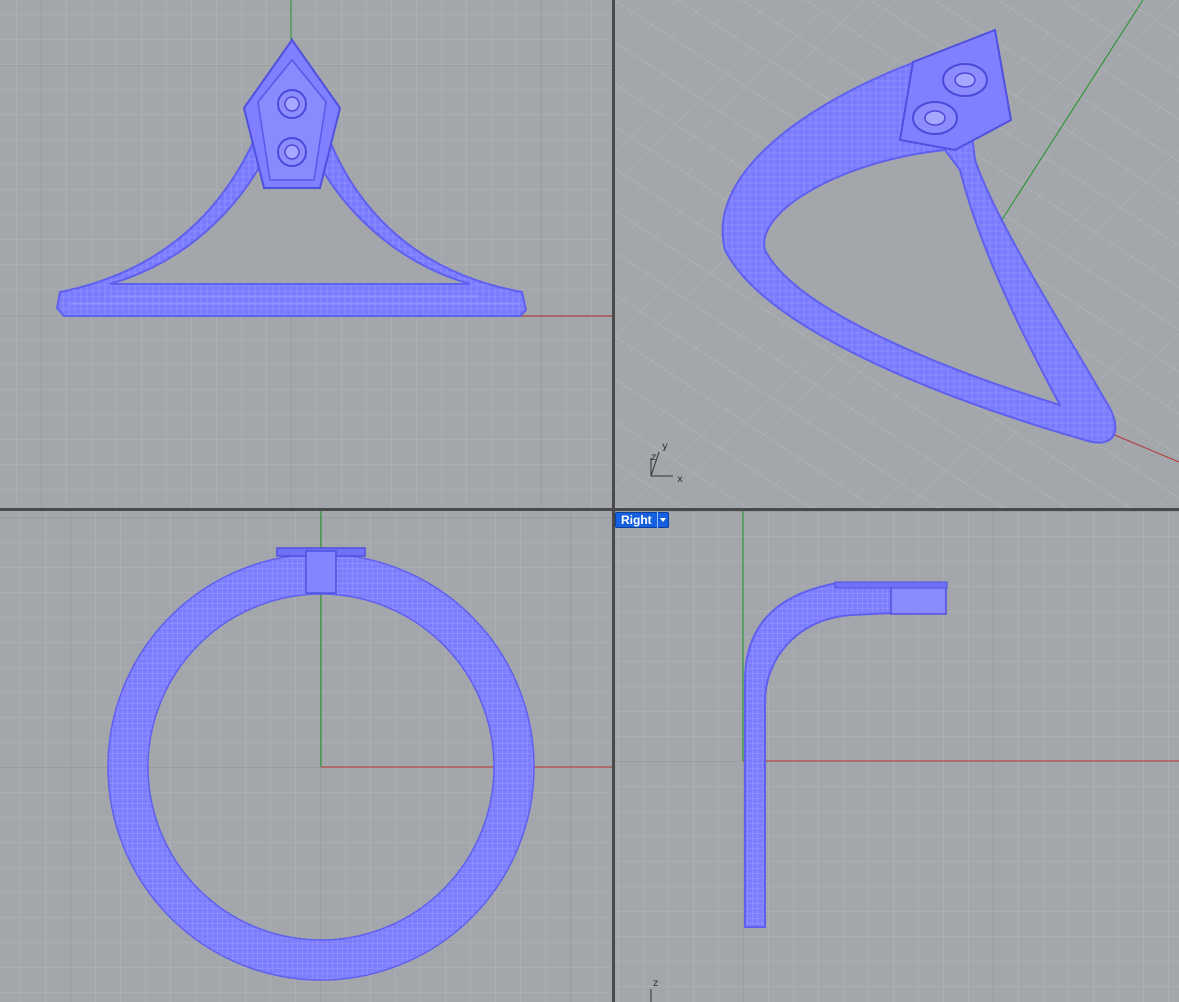 The width and height of the screenshot is (1179, 1002). What do you see at coordinates (636, 520) in the screenshot?
I see `viewport-label-text: Right` at bounding box center [636, 520].